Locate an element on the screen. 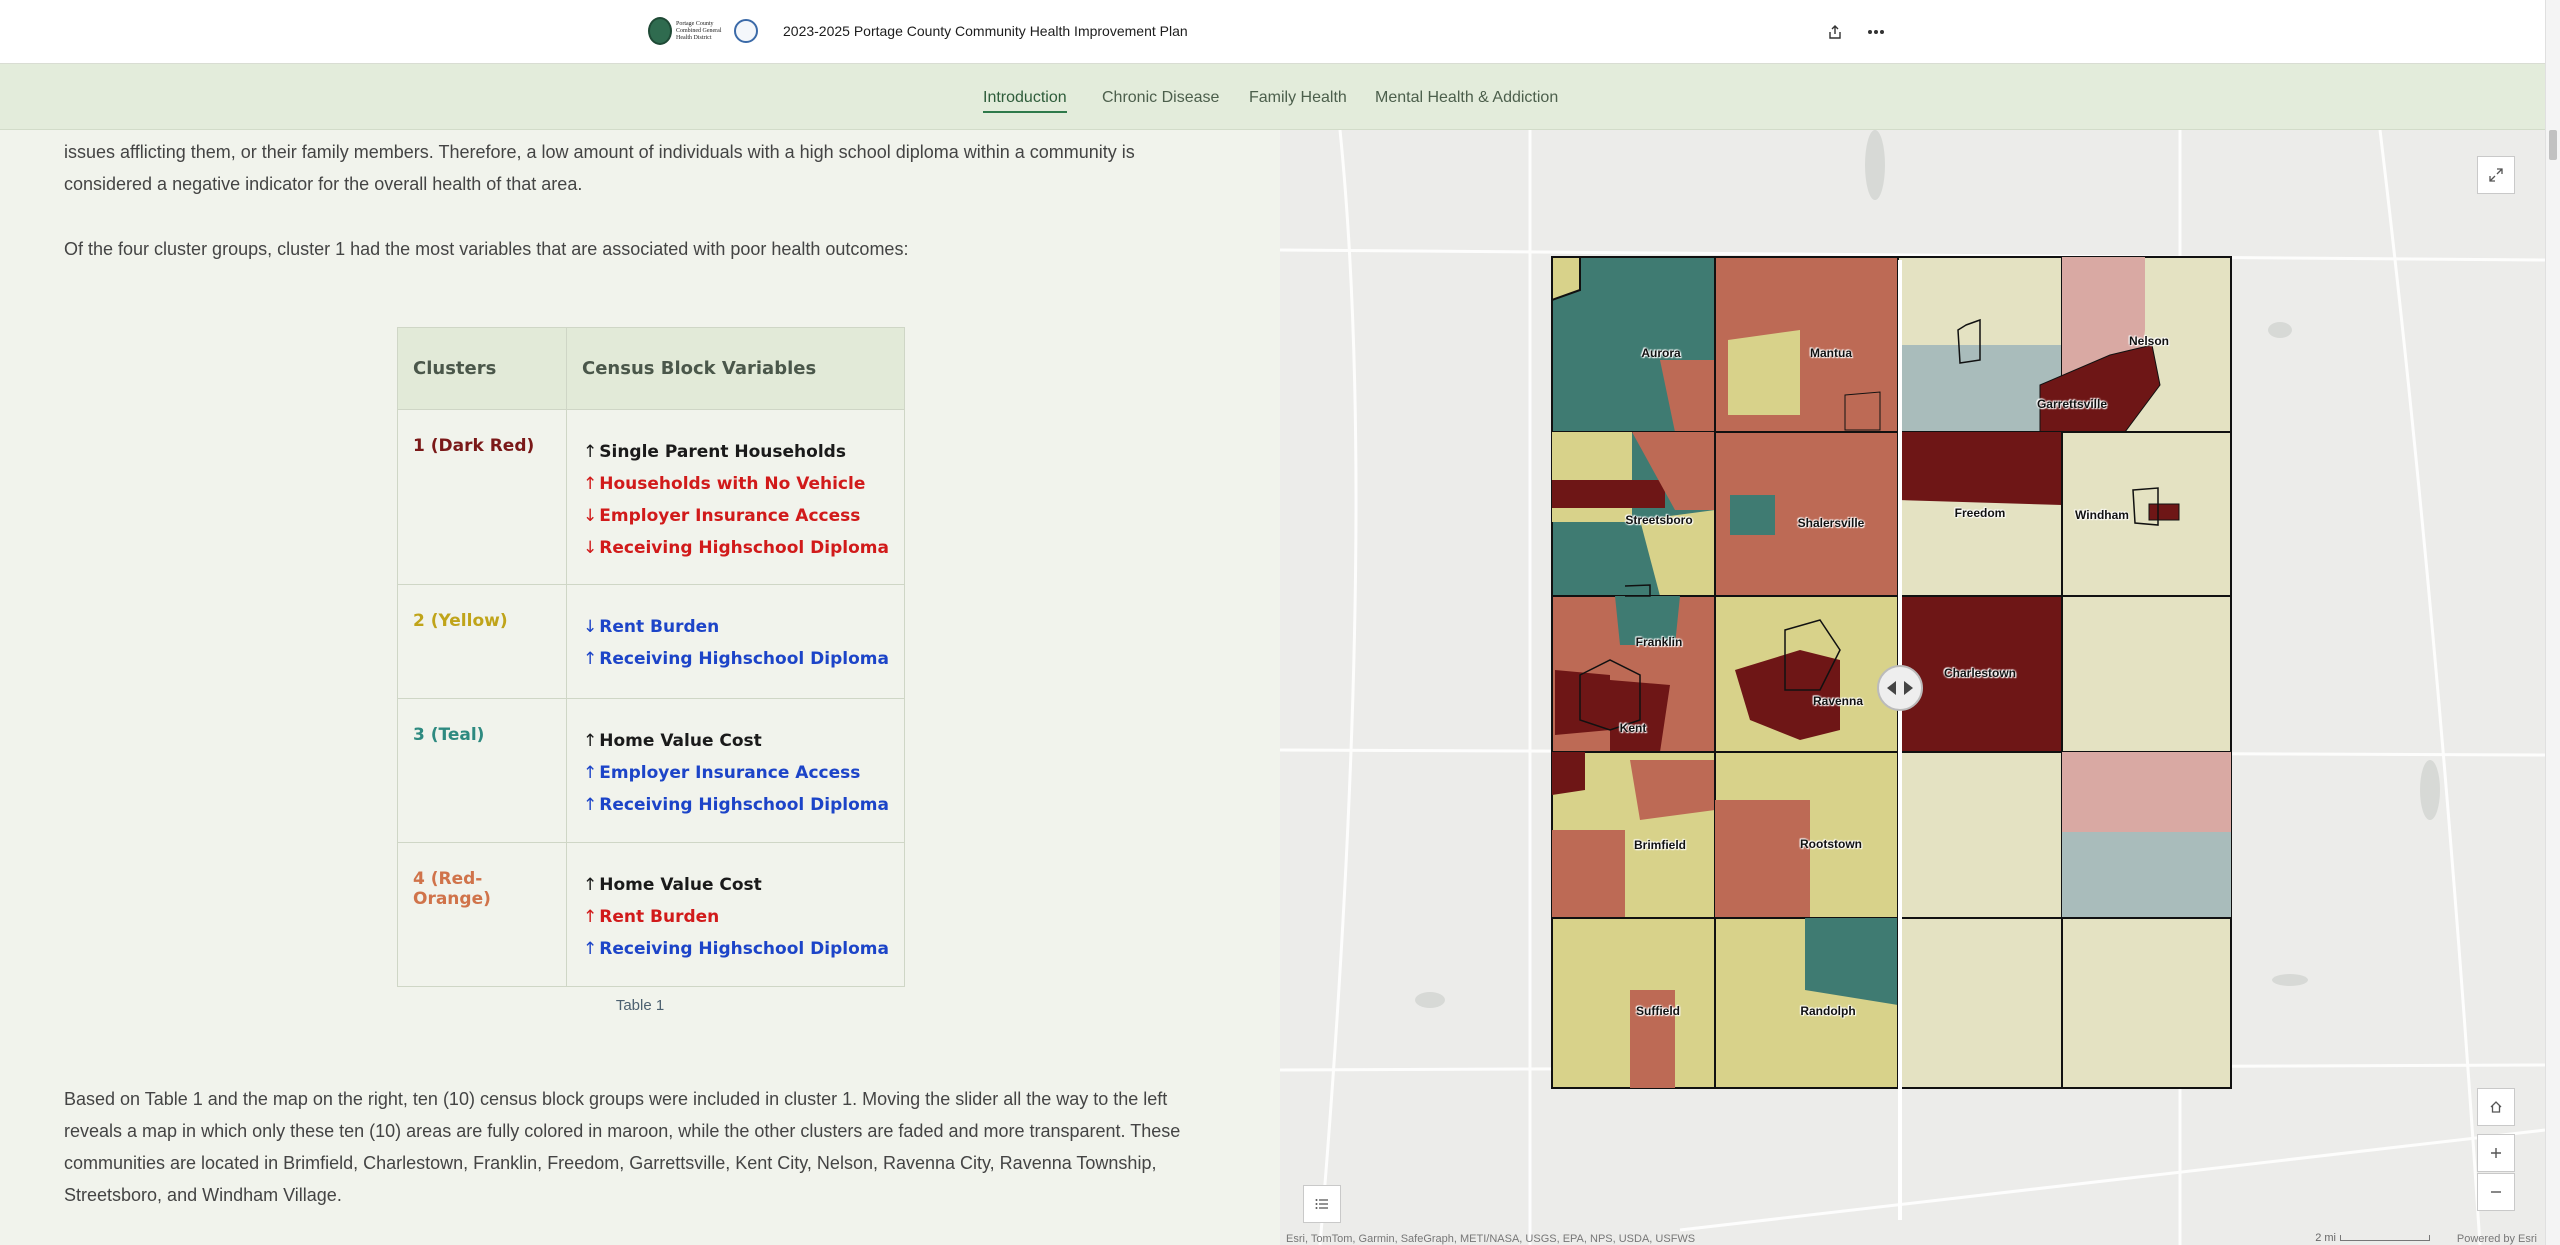 Image resolution: width=2560 pixels, height=1245 pixels. cluster-label: 2 (Yellow) is located at coordinates (482, 641).